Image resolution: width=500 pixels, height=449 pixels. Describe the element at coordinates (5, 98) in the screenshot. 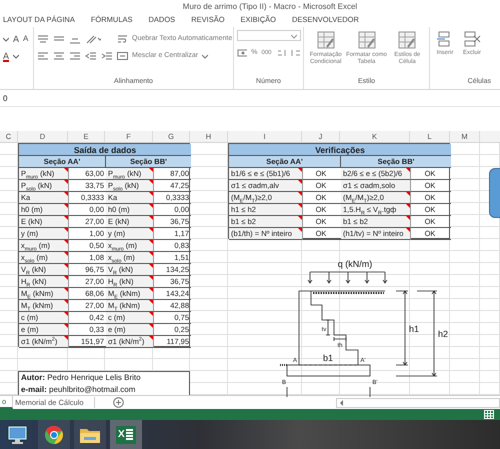

I see `formula-field: 0` at that location.